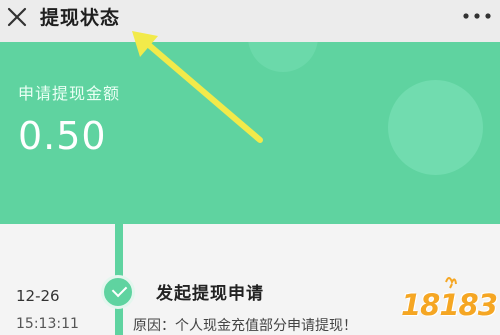 This screenshot has width=500, height=335. Describe the element at coordinates (245, 326) in the screenshot. I see `step-description: 原因：个人现金充值部分申请提现！` at that location.